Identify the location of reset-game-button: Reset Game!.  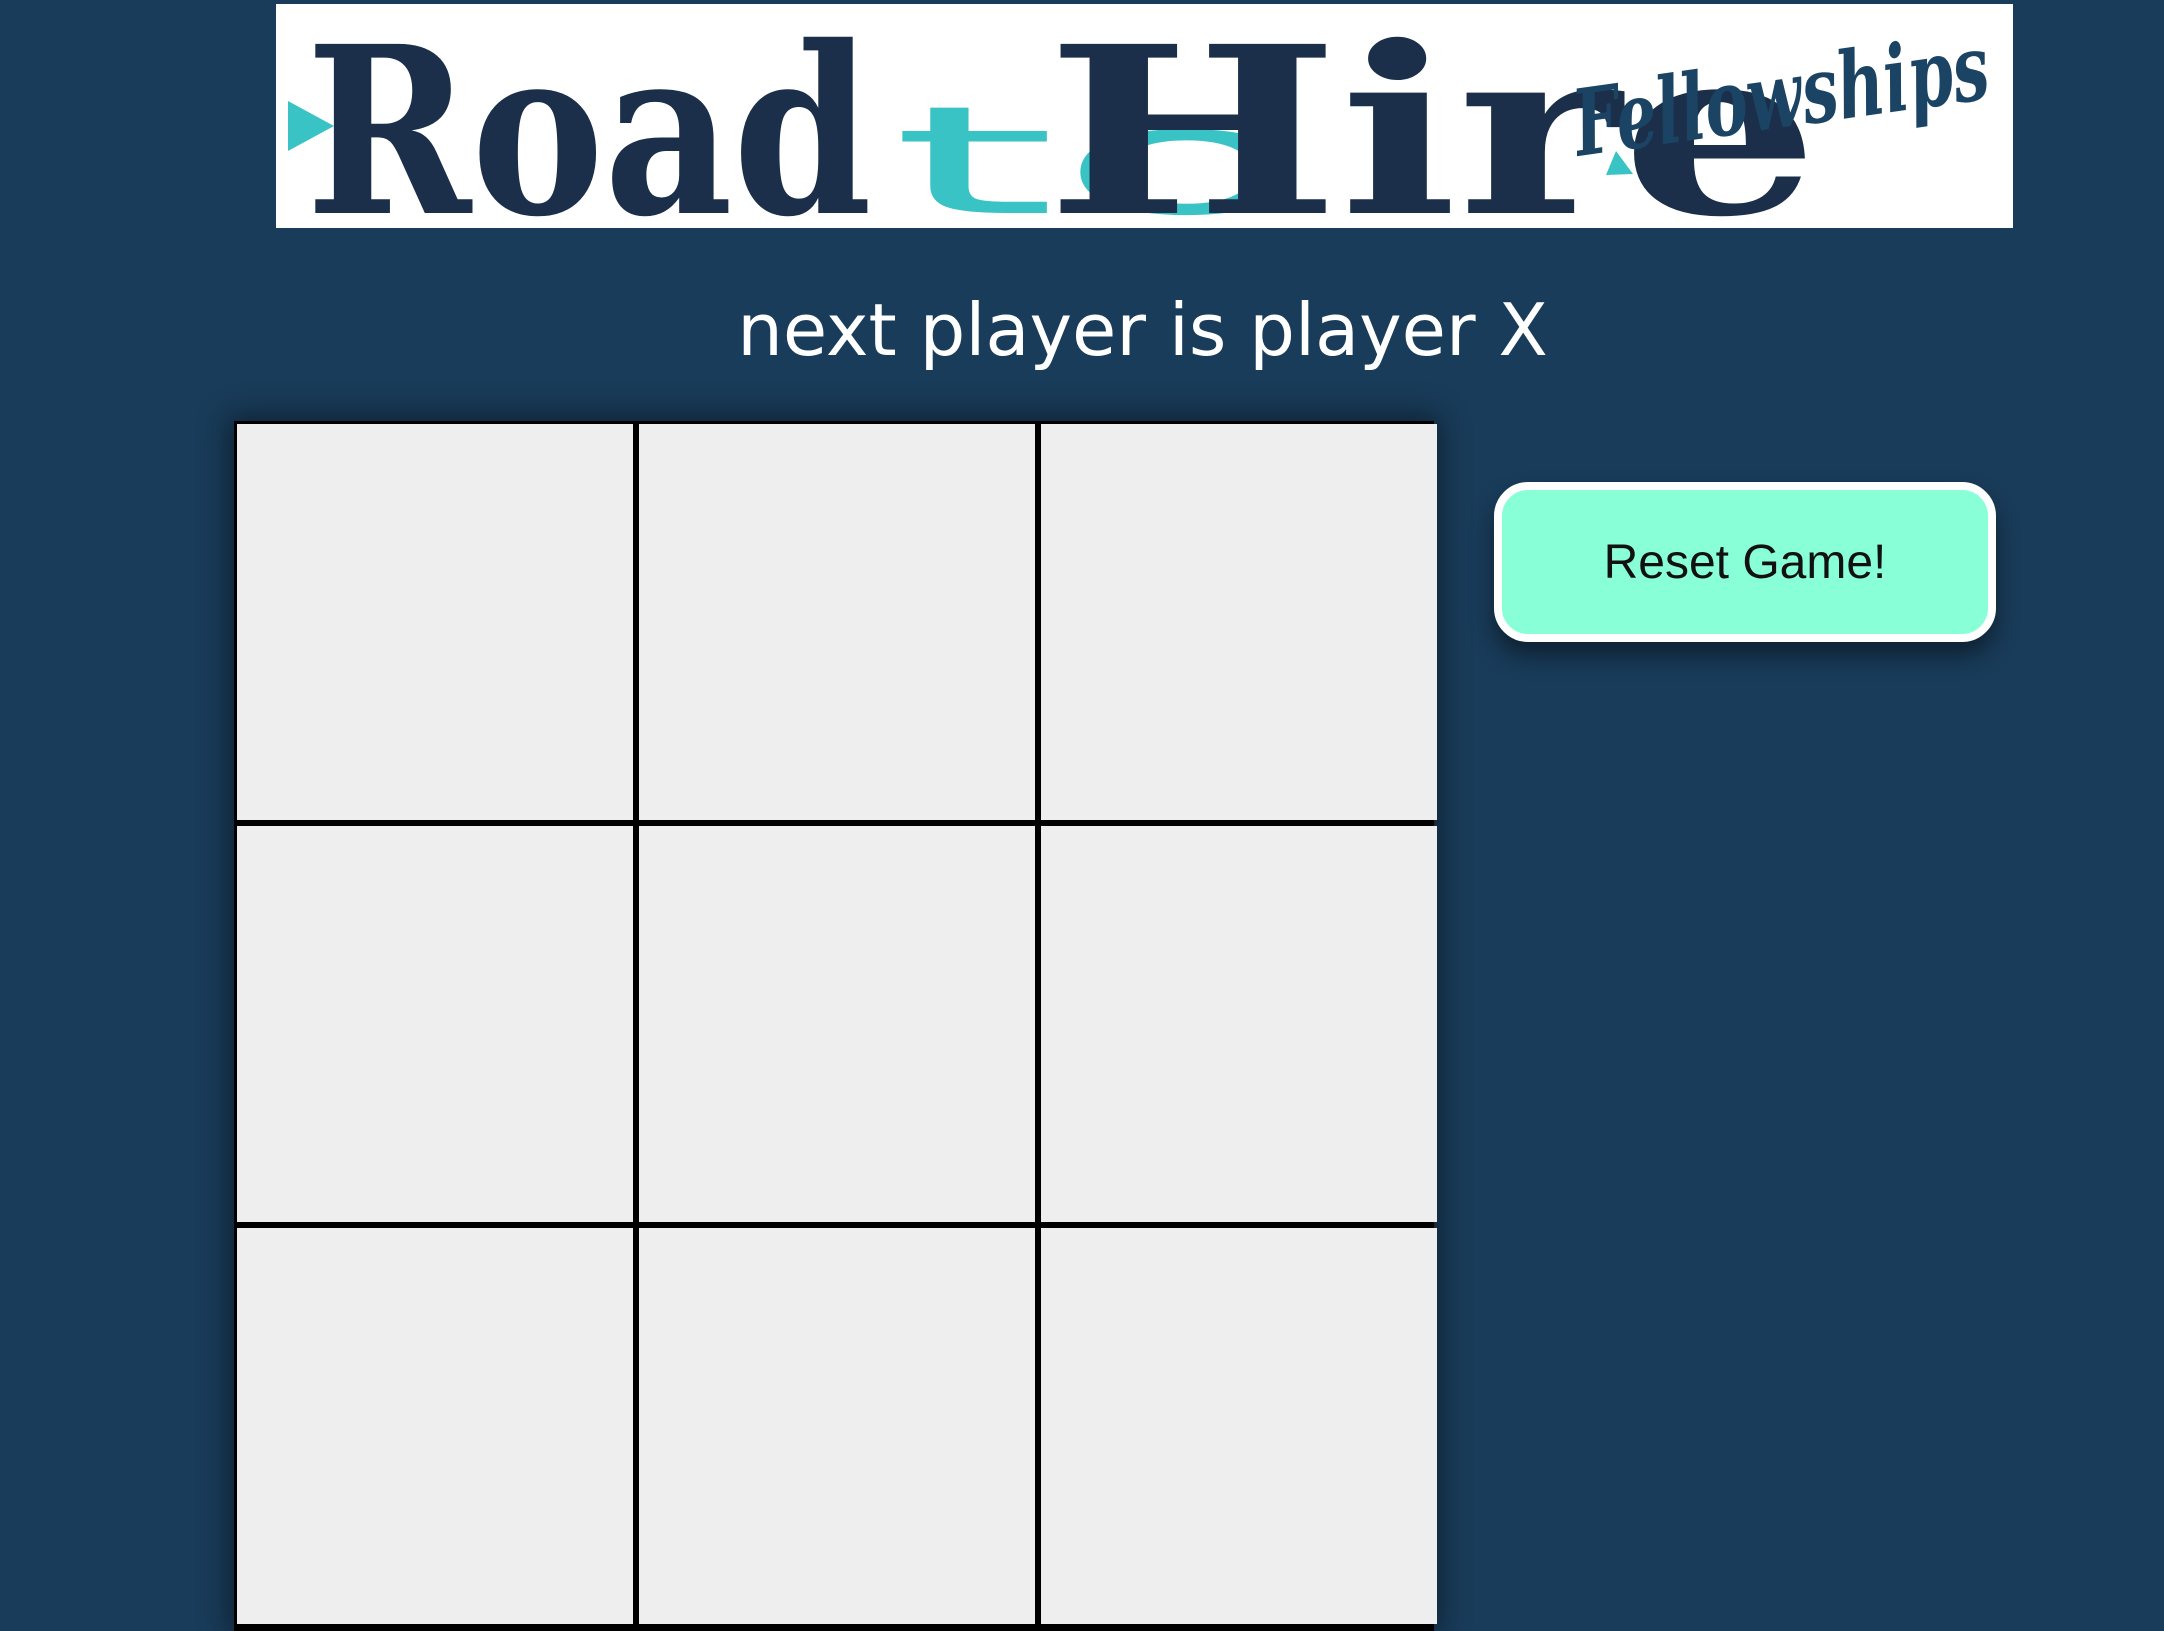
(1745, 562).